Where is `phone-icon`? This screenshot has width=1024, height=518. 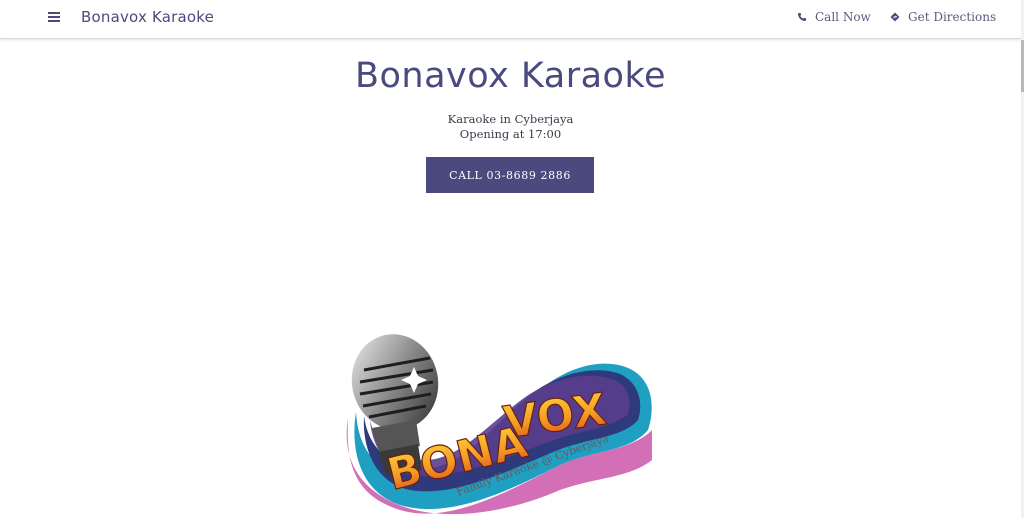
phone-icon is located at coordinates (802, 17).